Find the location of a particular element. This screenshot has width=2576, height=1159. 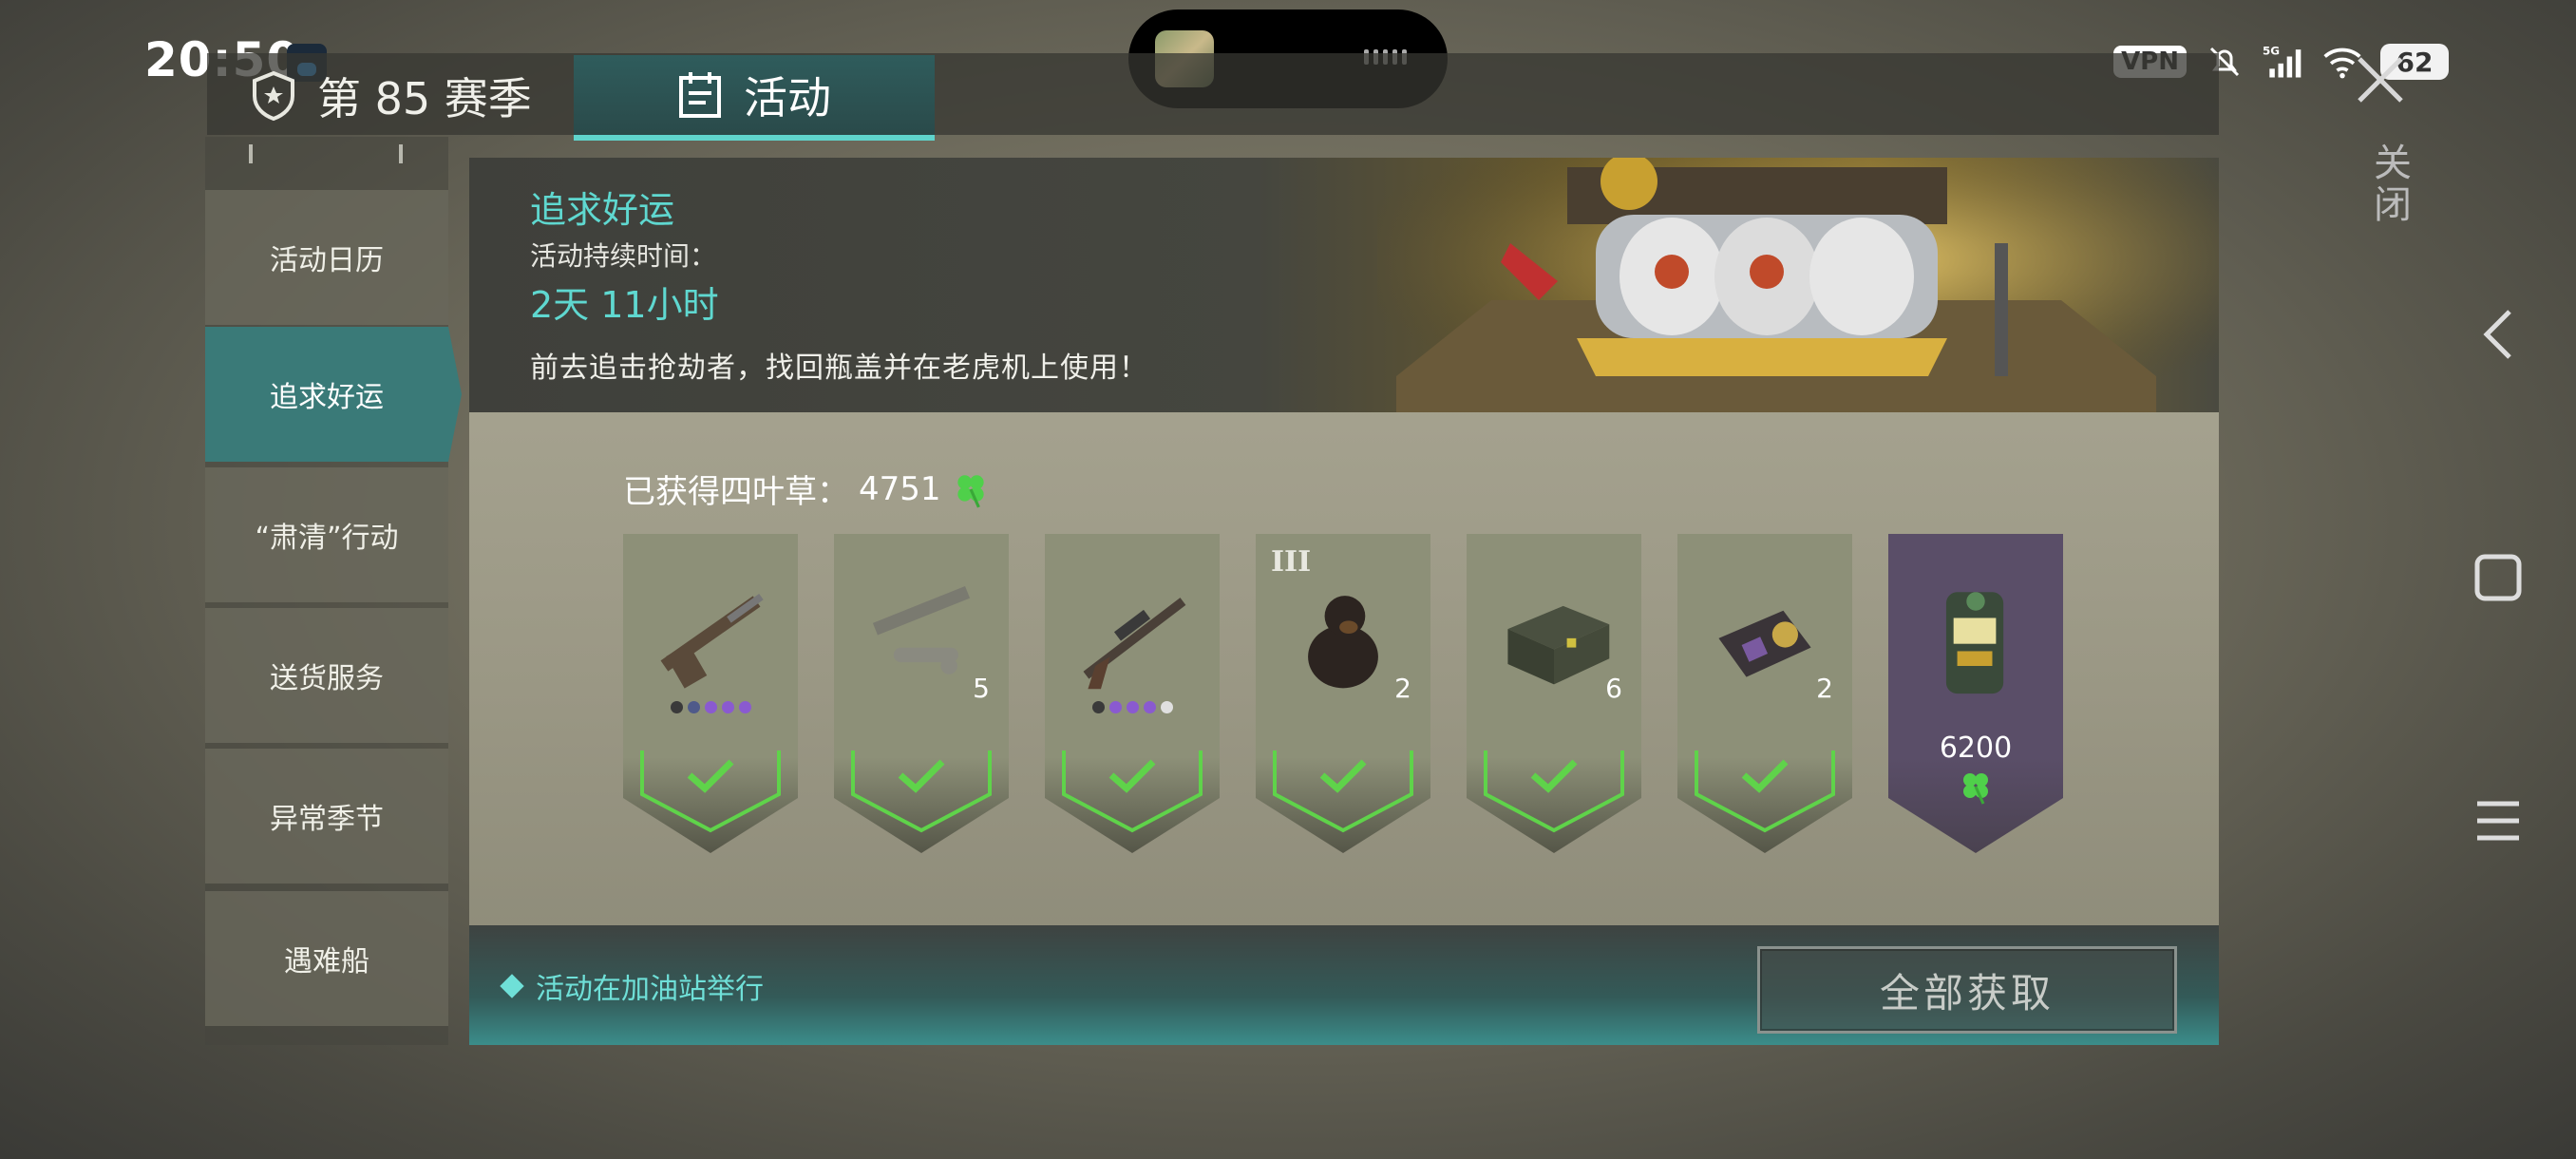

square-home-icon is located at coordinates (2498, 577).